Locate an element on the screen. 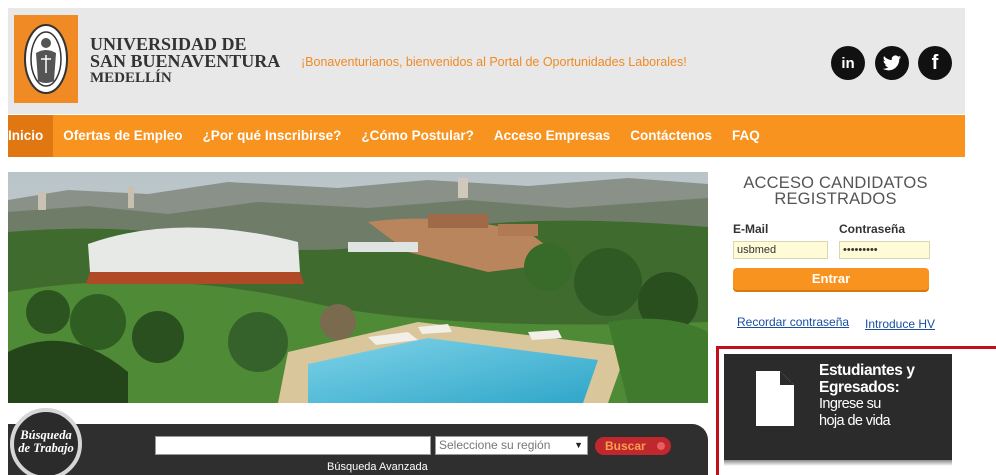 Image resolution: width=996 pixels, height=475 pixels. search-dot-icon is located at coordinates (661, 446).